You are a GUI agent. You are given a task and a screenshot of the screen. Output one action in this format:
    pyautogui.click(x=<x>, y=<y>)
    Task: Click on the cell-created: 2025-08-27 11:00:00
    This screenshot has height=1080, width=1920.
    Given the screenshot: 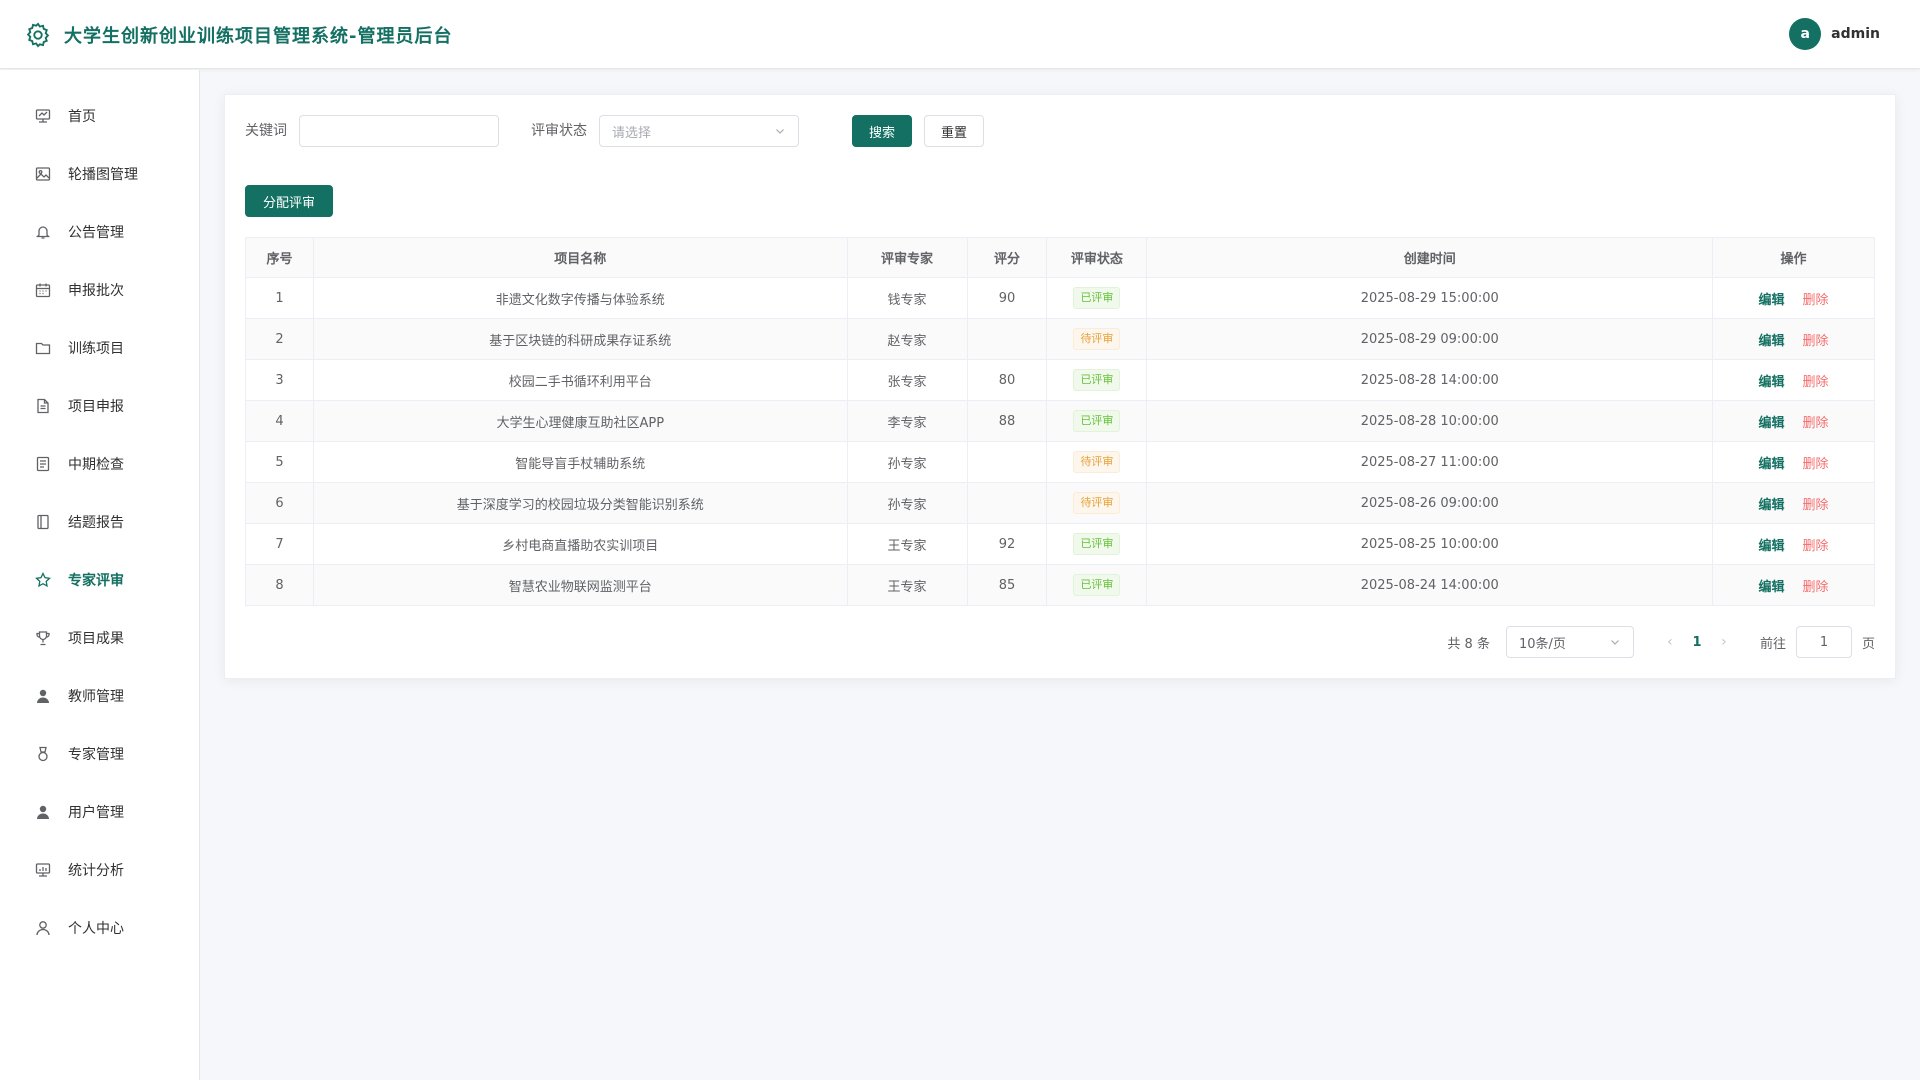 What is the action you would take?
    pyautogui.click(x=1430, y=462)
    